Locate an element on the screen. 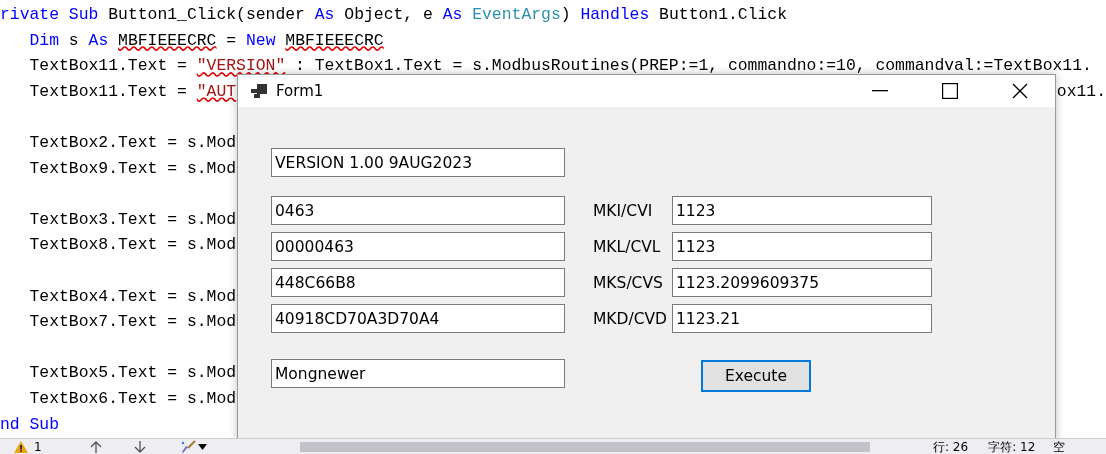 The width and height of the screenshot is (1106, 454). maximize-icon is located at coordinates (950, 91).